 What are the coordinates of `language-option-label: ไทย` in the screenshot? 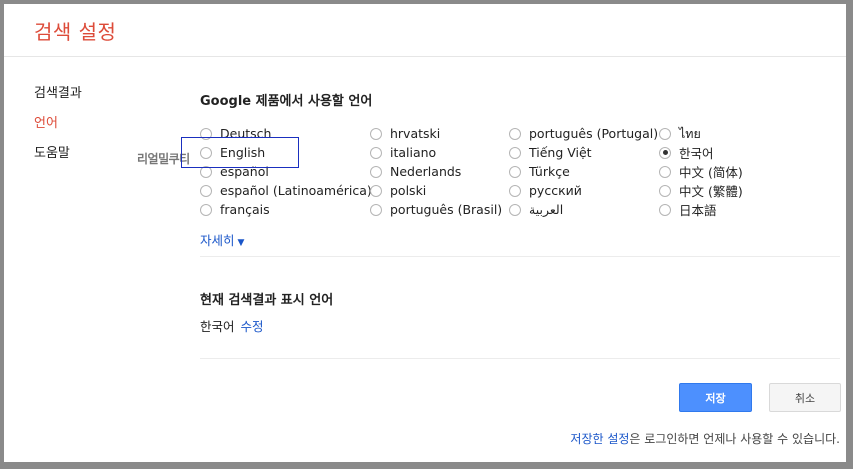 It's located at (690, 133).